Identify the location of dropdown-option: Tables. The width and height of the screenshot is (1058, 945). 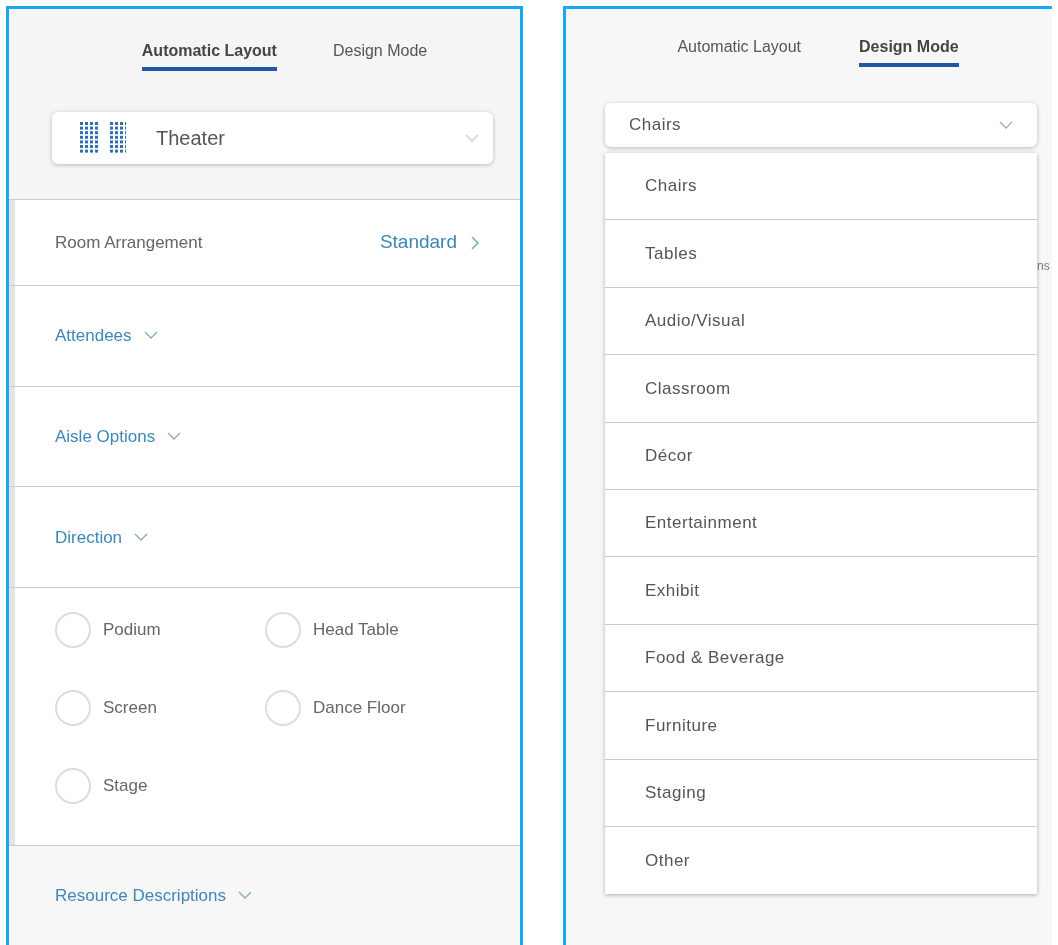
(821, 254).